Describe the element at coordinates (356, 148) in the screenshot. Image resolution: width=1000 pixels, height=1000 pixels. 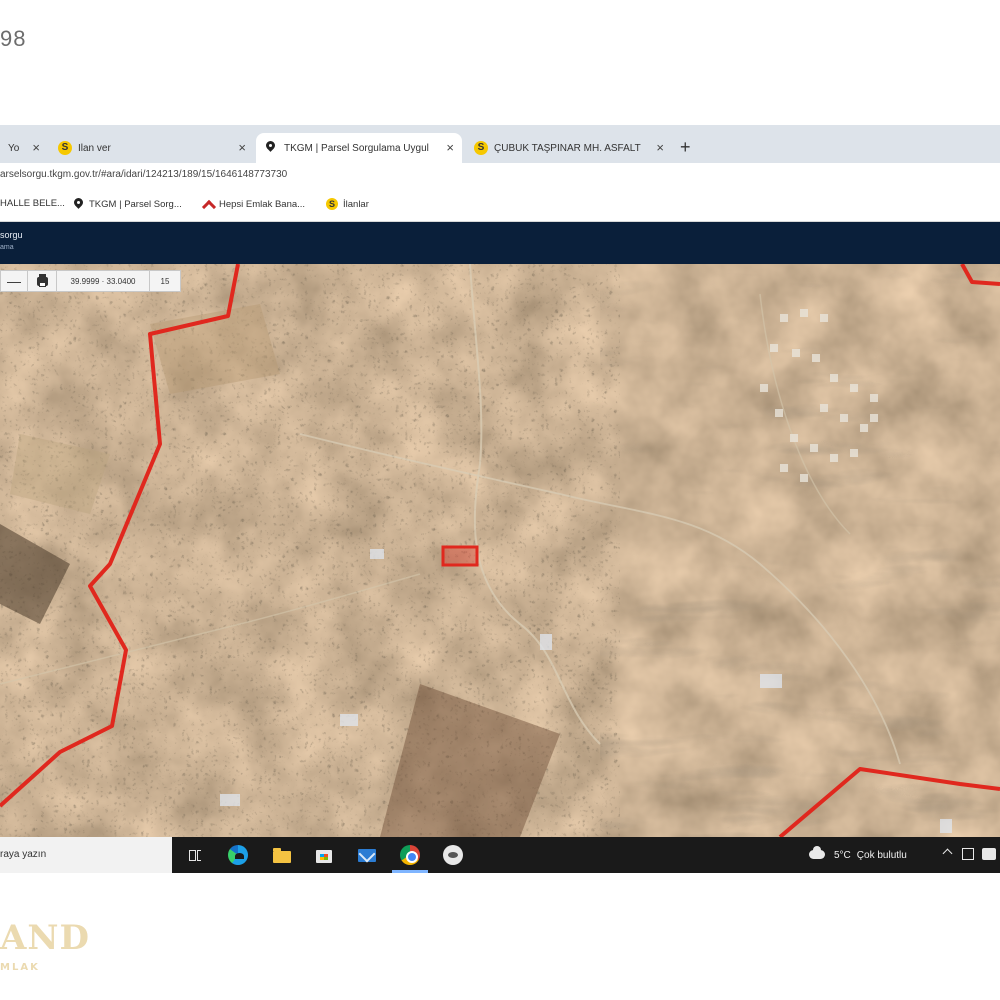
I see `tab-label: TKGM | Parsel Sorgulama Uygul` at that location.